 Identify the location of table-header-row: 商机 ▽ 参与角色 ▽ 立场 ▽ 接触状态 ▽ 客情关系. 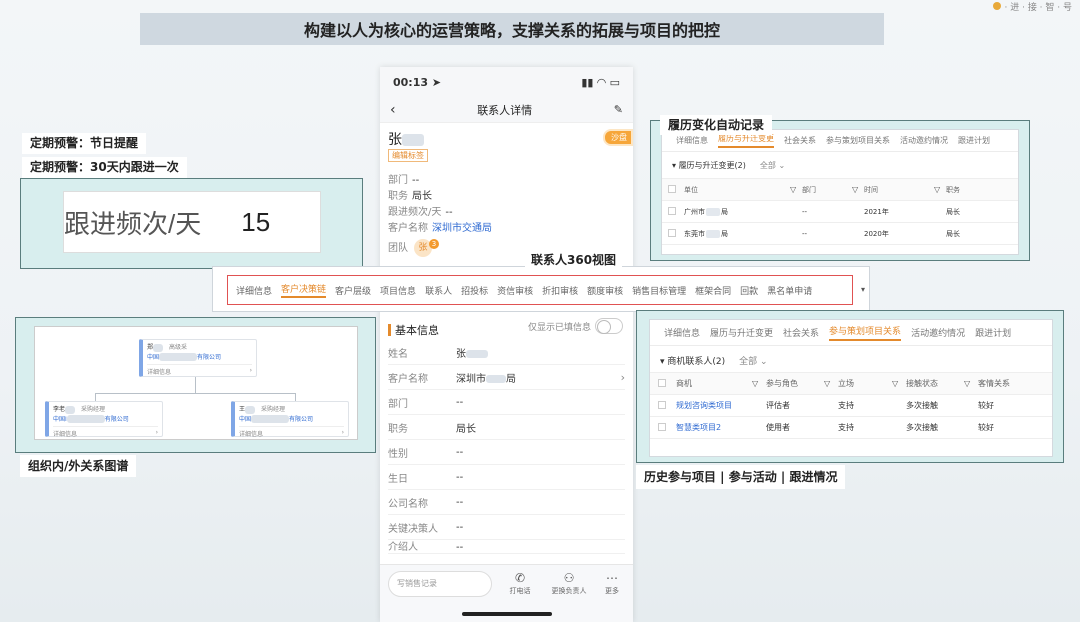
(851, 383).